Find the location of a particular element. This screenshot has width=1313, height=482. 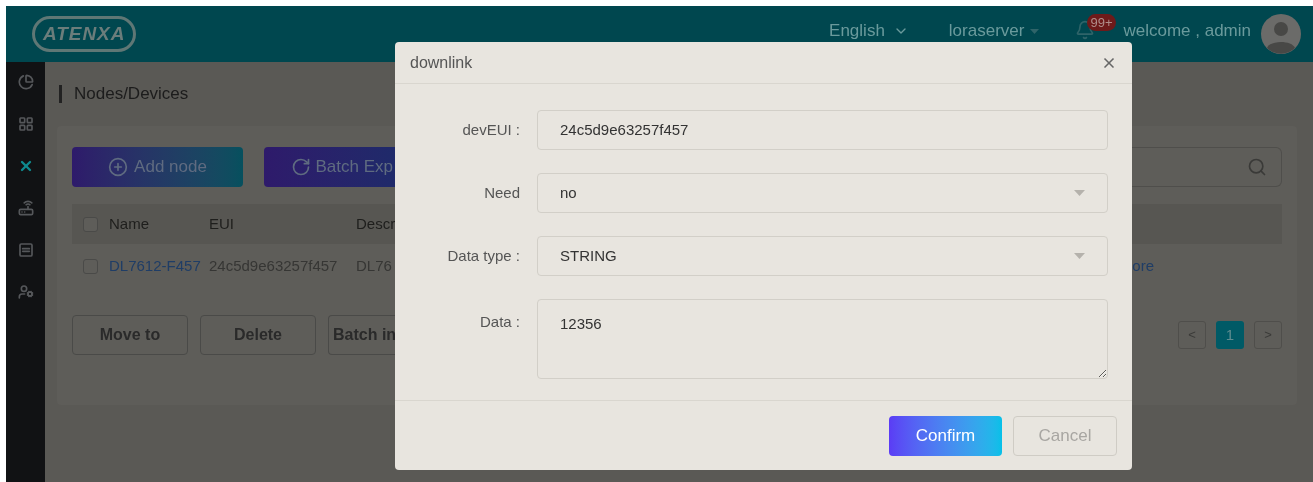

next-page-button: > is located at coordinates (1268, 335).